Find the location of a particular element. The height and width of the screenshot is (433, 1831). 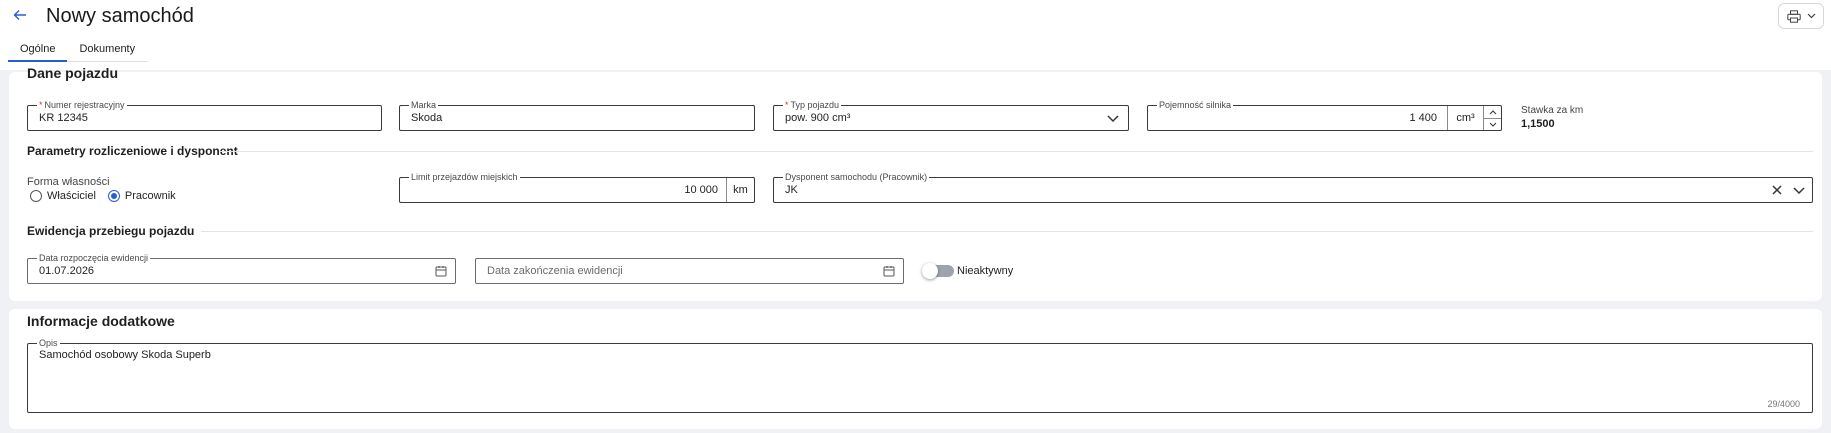

vehicle-type-select: * Typ pojazdu pow. 900 cm³ is located at coordinates (951, 115).